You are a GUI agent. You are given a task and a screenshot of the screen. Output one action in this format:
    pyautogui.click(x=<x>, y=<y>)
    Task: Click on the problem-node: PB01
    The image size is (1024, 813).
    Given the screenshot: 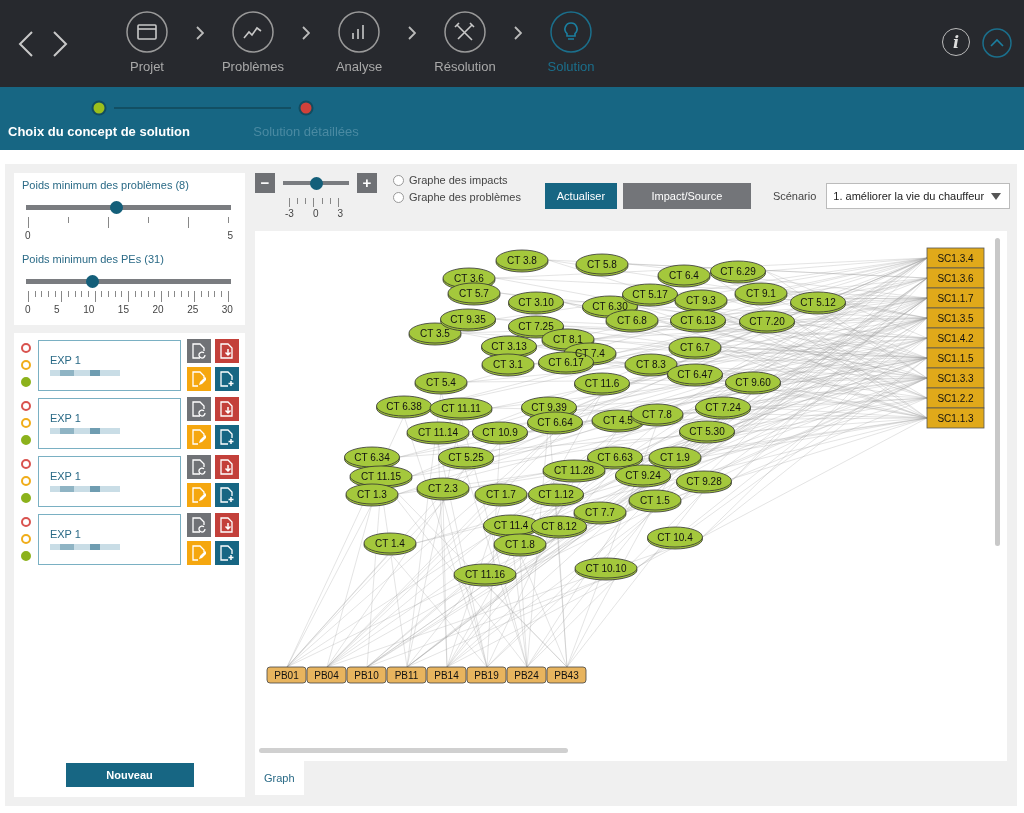 What is the action you would take?
    pyautogui.click(x=286, y=675)
    